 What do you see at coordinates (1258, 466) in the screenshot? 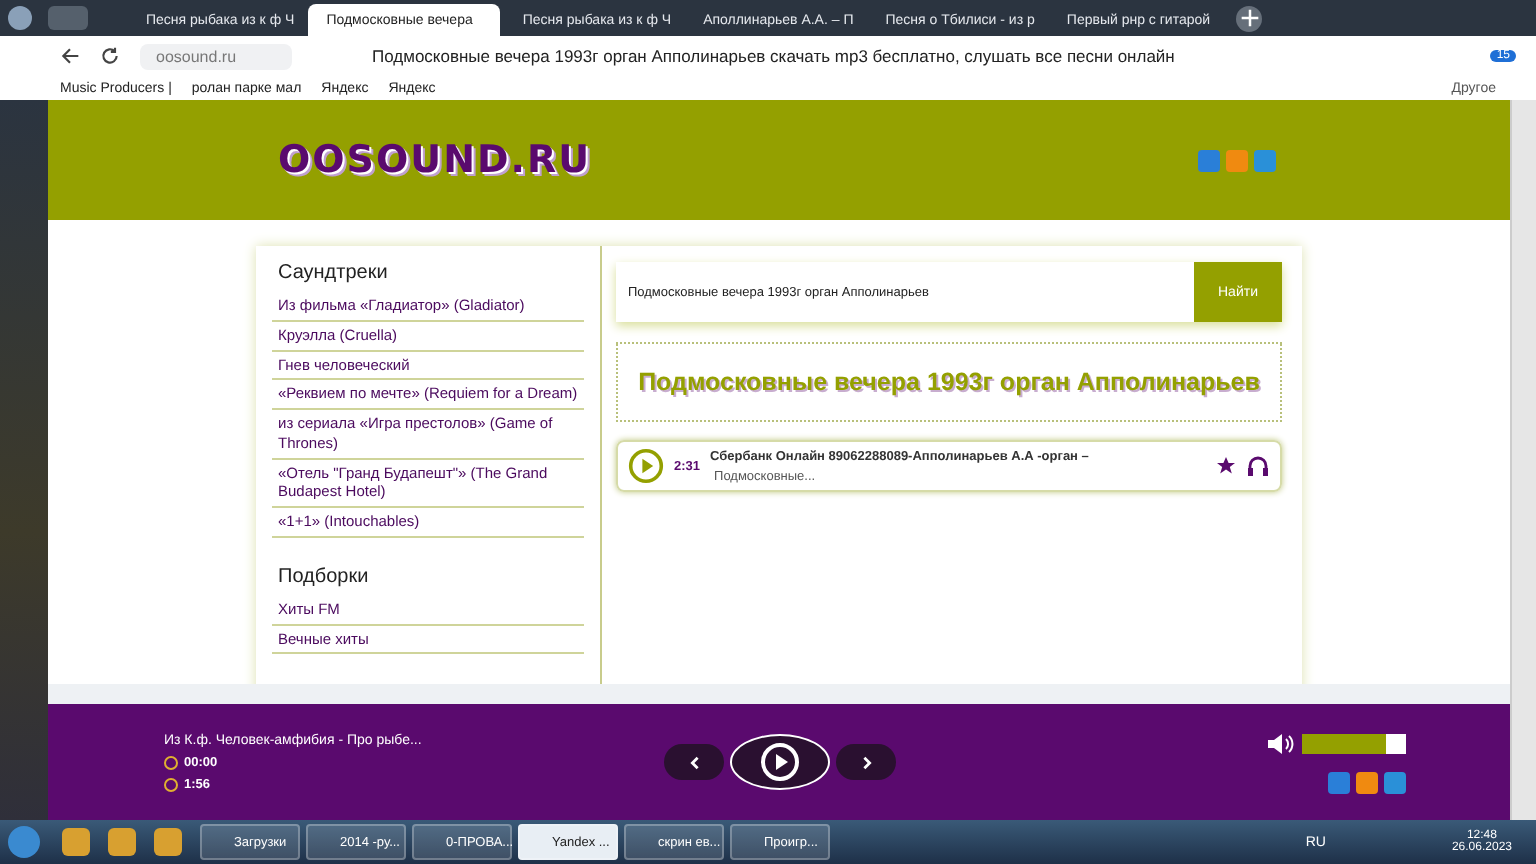
I see `headphones-icon` at bounding box center [1258, 466].